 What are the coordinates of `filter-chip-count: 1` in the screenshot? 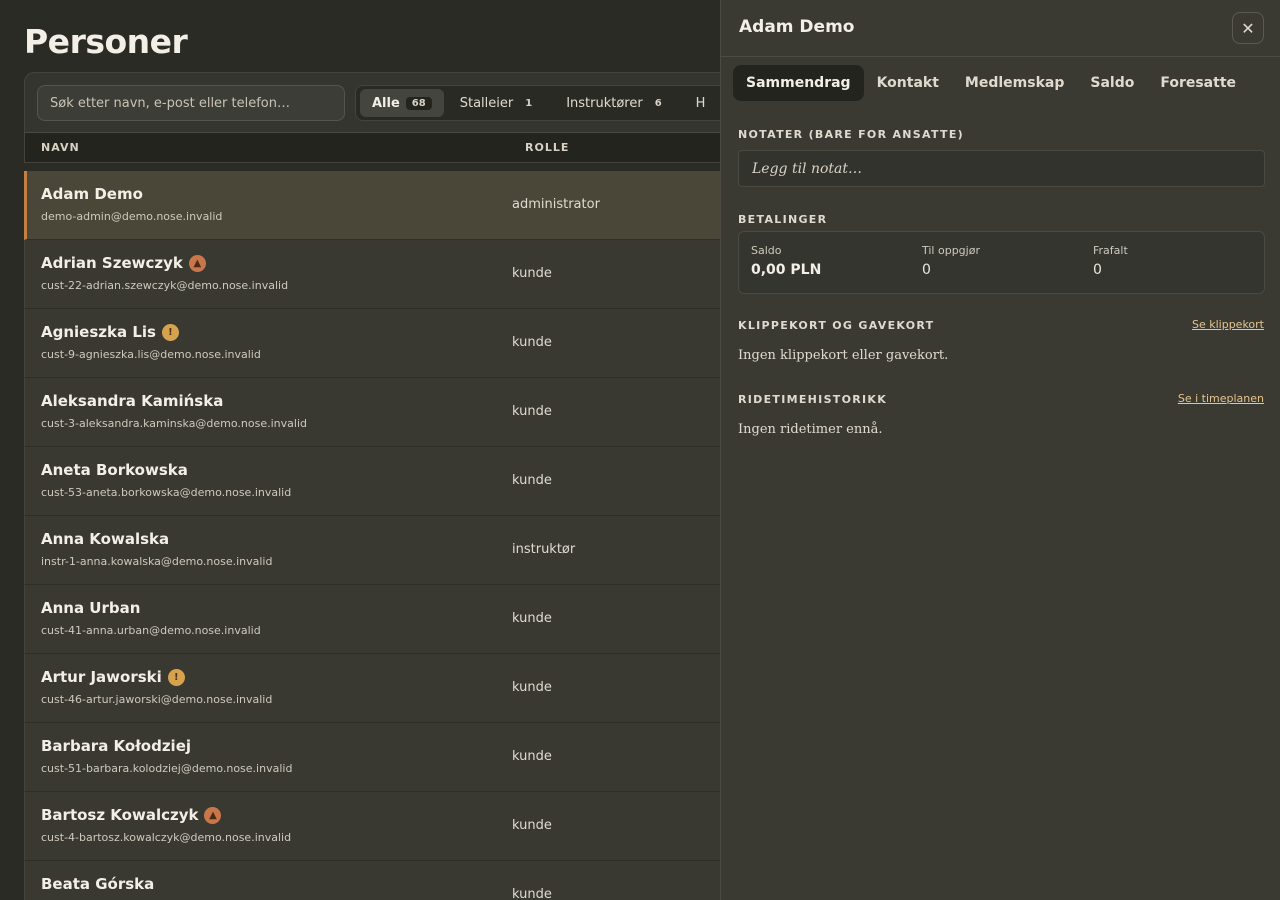 It's located at (529, 103).